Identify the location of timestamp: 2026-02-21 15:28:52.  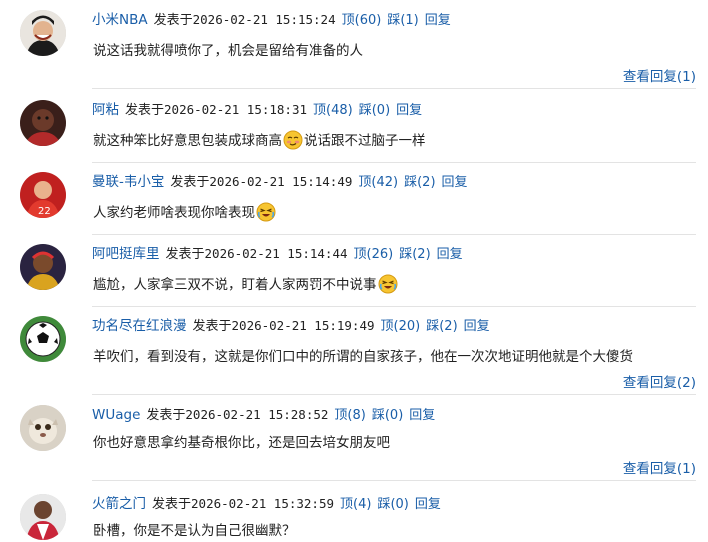
(257, 414).